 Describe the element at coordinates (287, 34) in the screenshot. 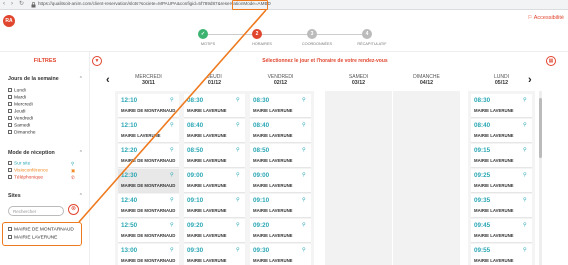

I see `step-connector` at that location.